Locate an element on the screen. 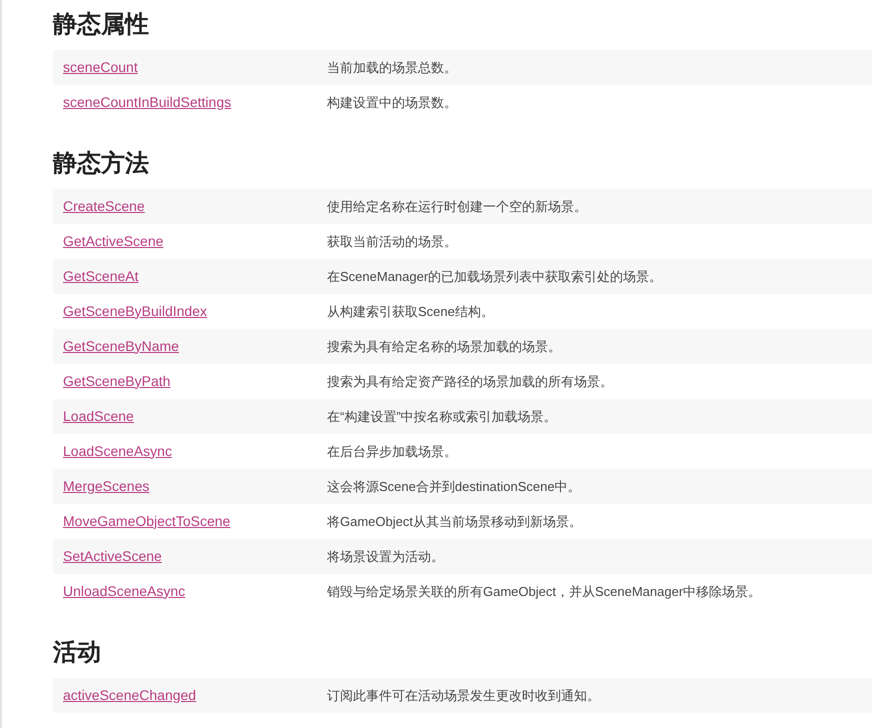 The height and width of the screenshot is (728, 872). member-description: 当前加载的场景总数。 is located at coordinates (392, 67).